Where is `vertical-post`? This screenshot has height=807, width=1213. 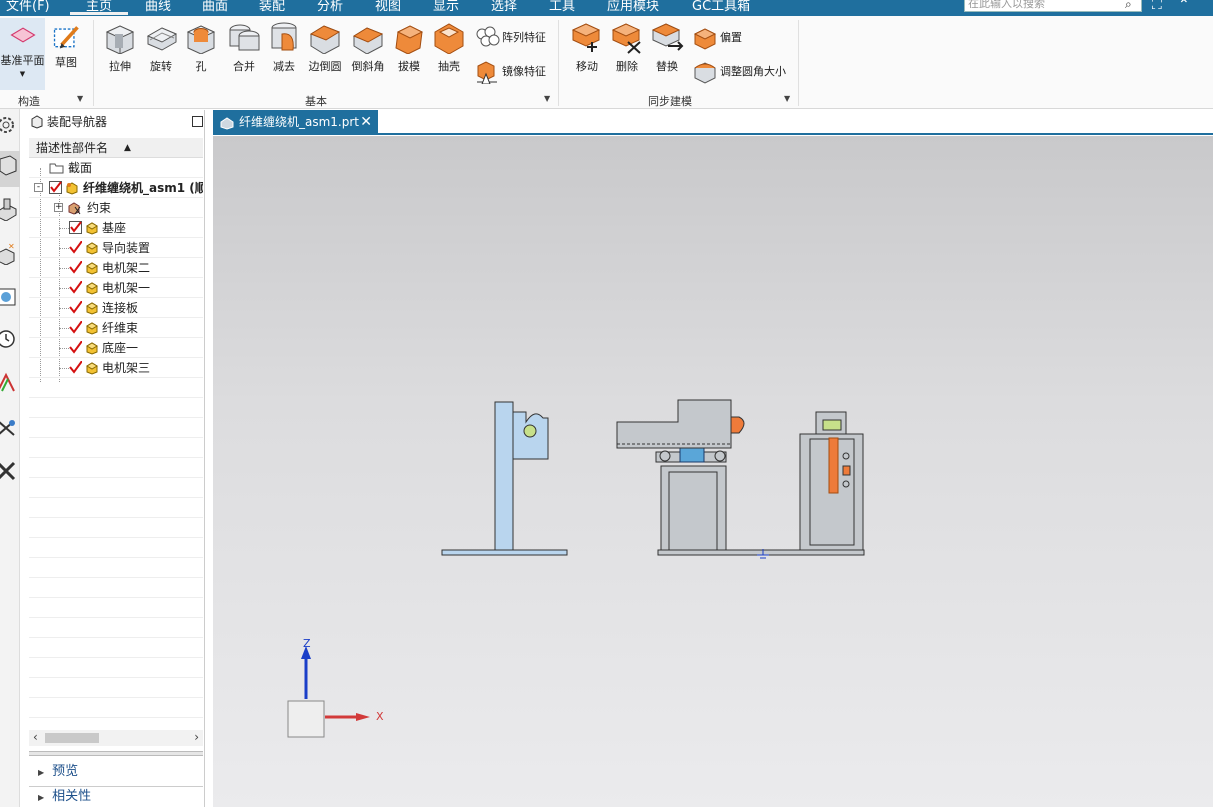 vertical-post is located at coordinates (504, 476).